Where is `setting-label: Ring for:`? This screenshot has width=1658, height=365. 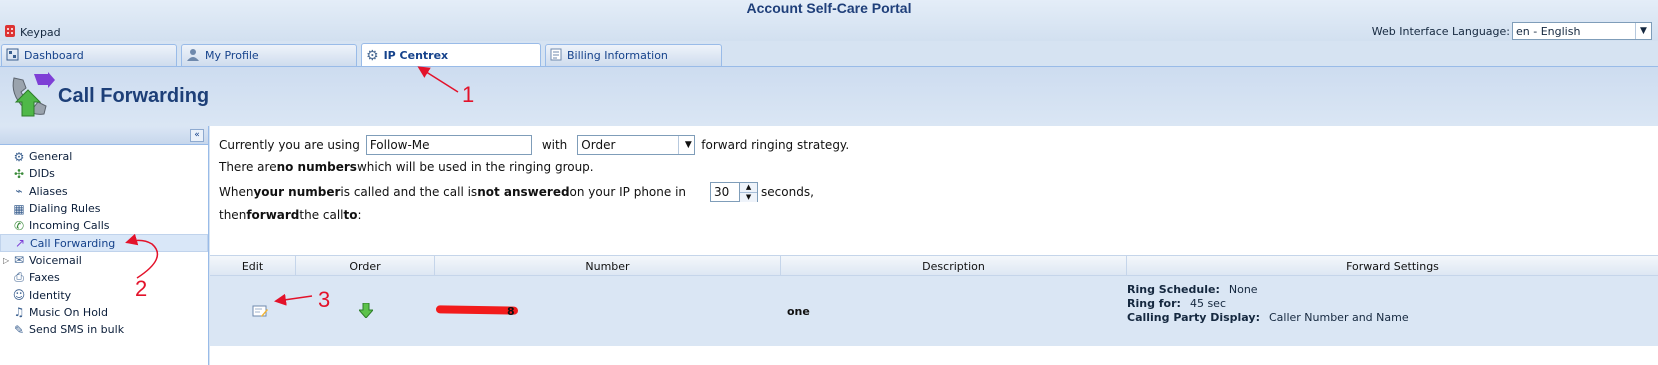 setting-label: Ring for: is located at coordinates (1154, 303).